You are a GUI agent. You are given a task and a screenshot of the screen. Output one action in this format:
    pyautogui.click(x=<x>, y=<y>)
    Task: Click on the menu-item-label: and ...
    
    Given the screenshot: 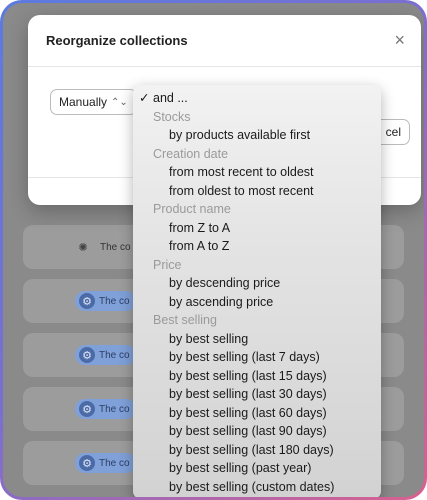 What is the action you would take?
    pyautogui.click(x=170, y=98)
    